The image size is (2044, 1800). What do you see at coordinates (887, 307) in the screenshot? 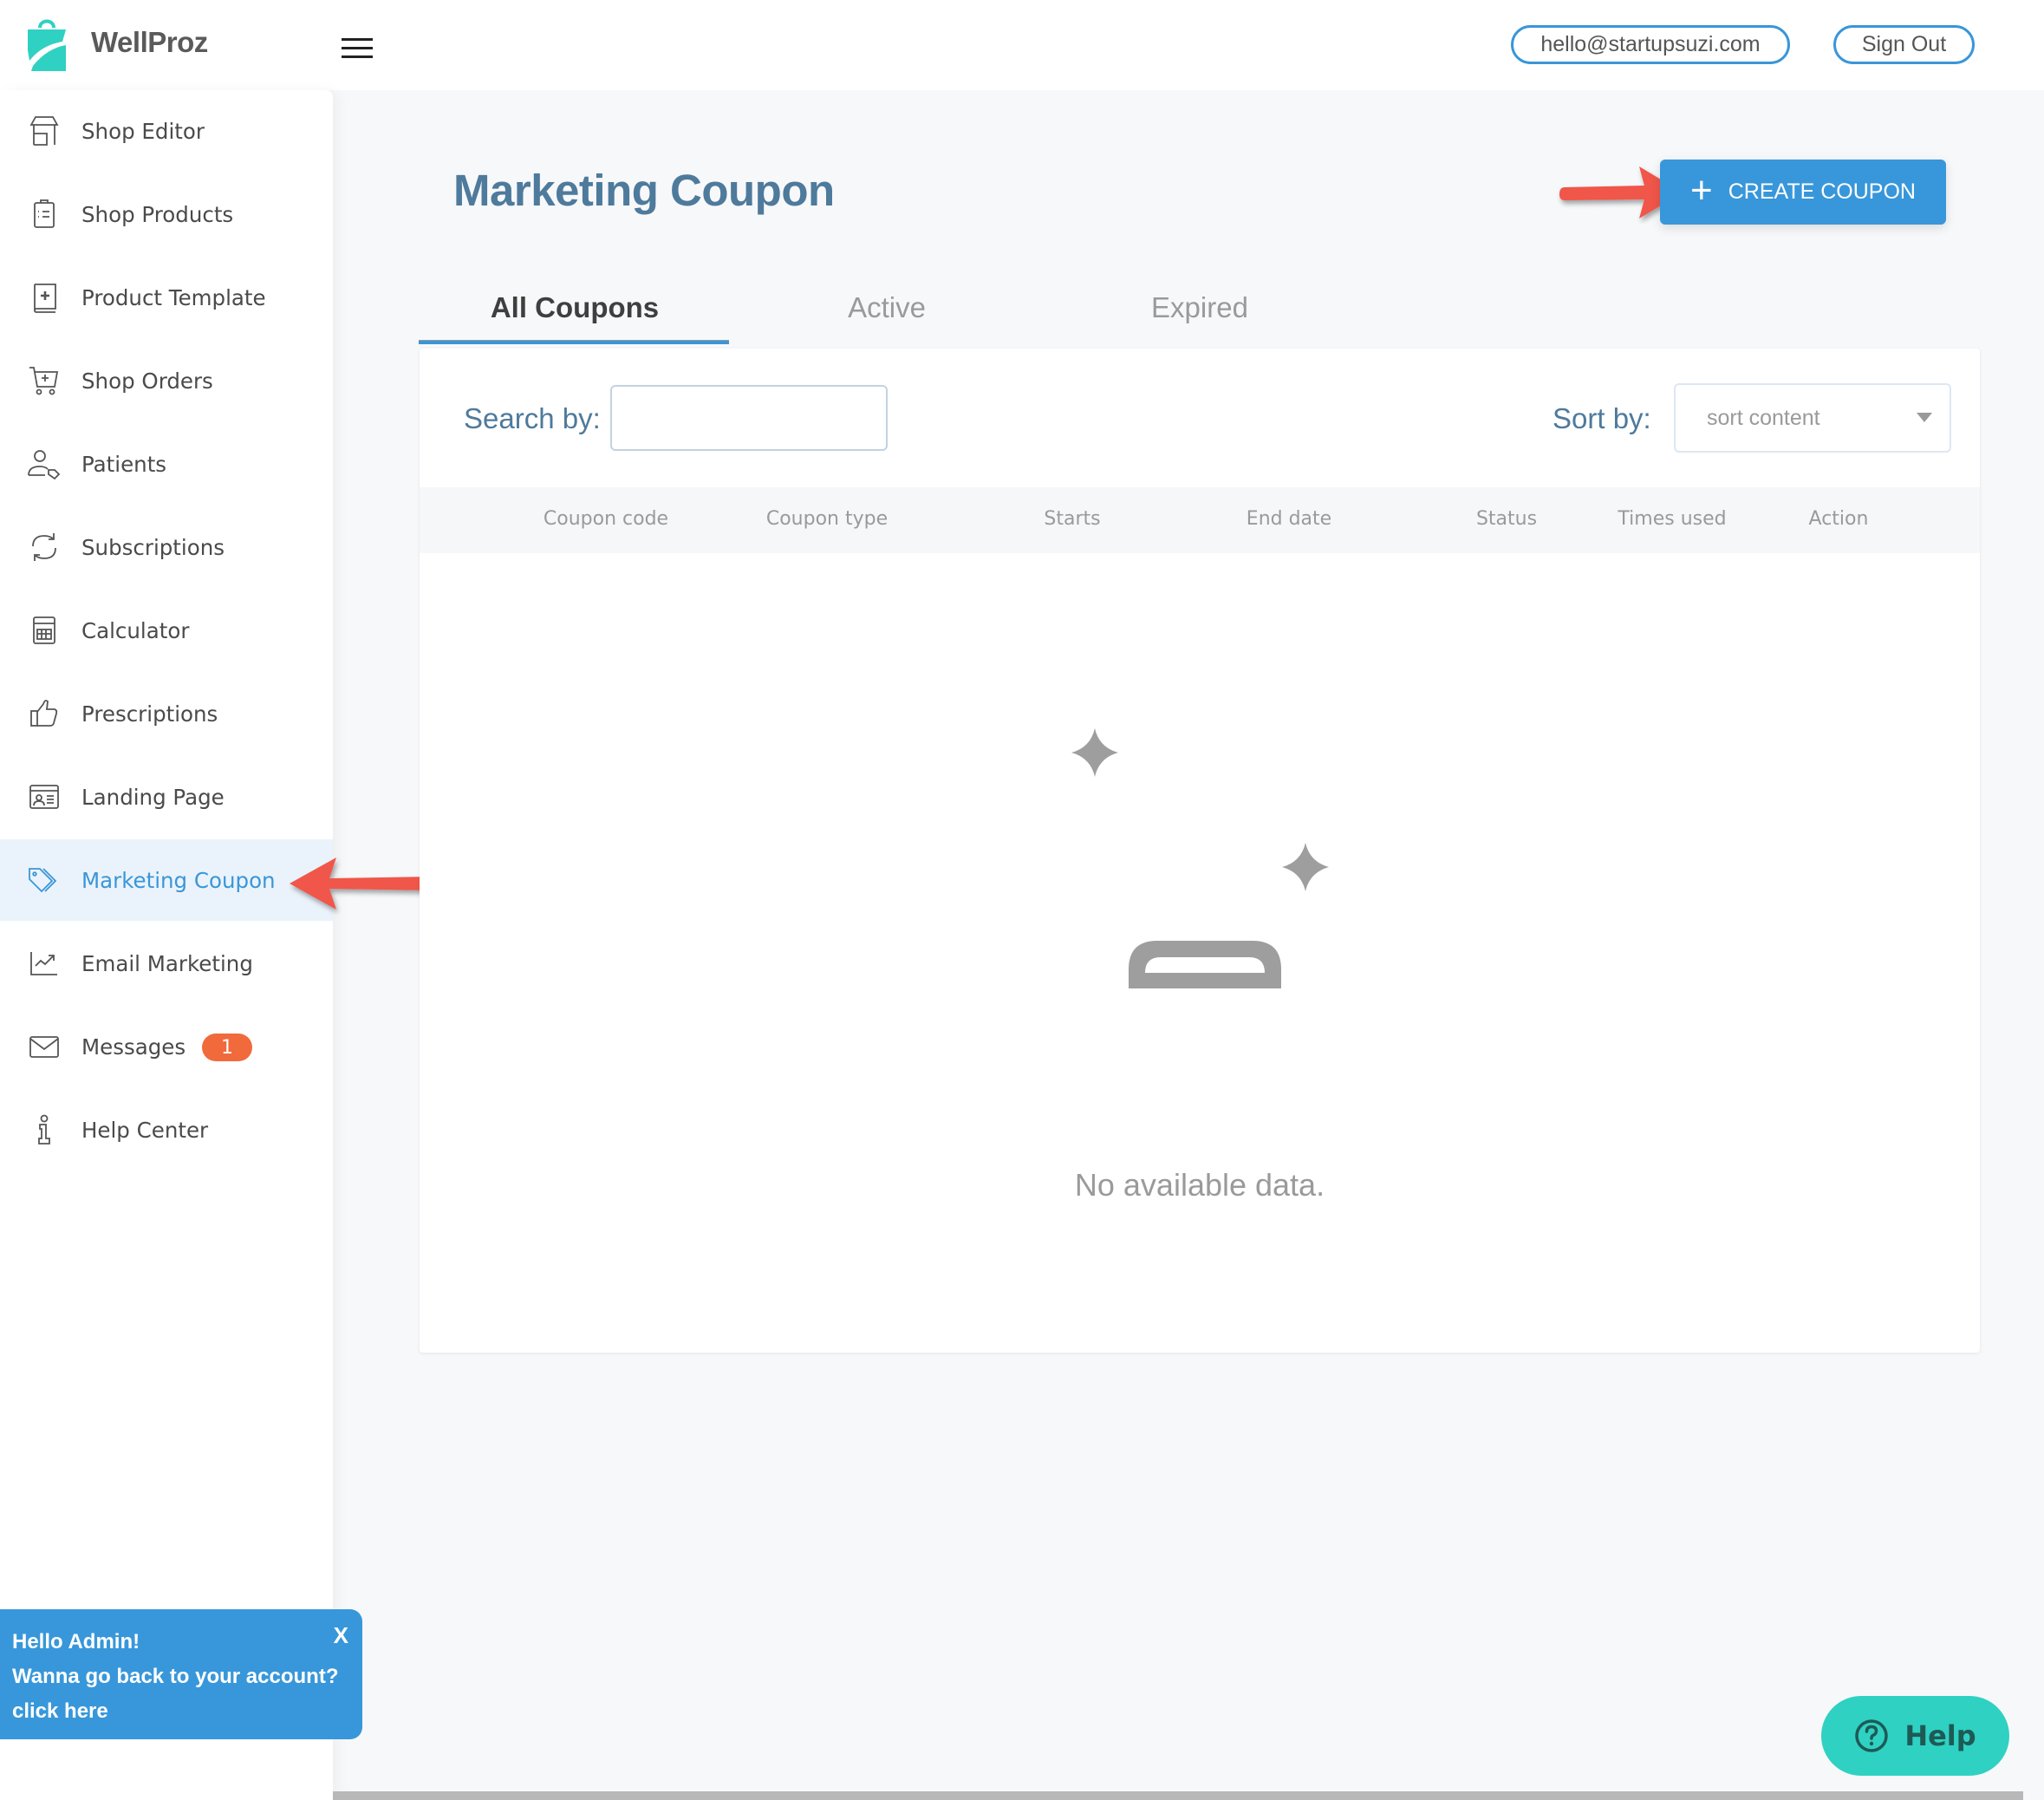
I see `tab-active: Active` at bounding box center [887, 307].